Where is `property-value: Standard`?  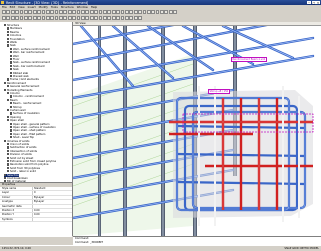 property-value: Standard is located at coordinates (52, 189).